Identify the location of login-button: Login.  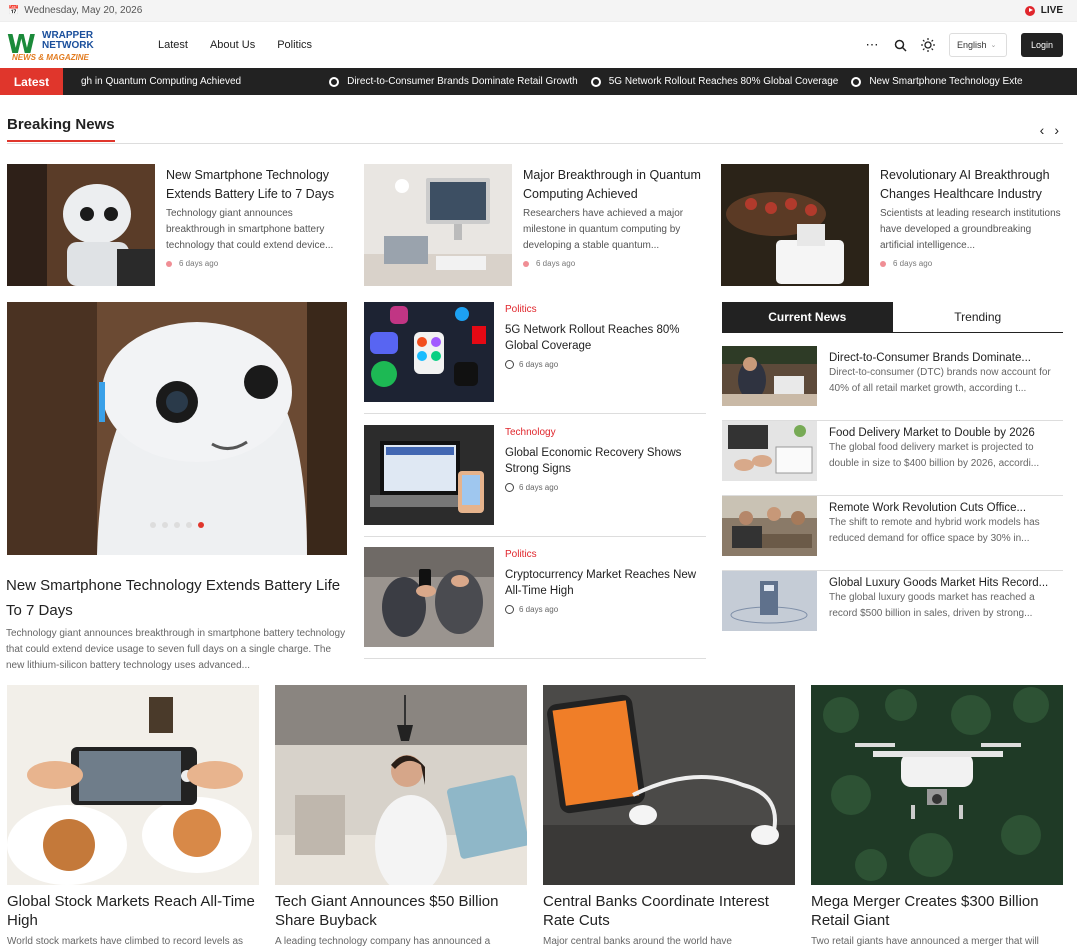
(1042, 45).